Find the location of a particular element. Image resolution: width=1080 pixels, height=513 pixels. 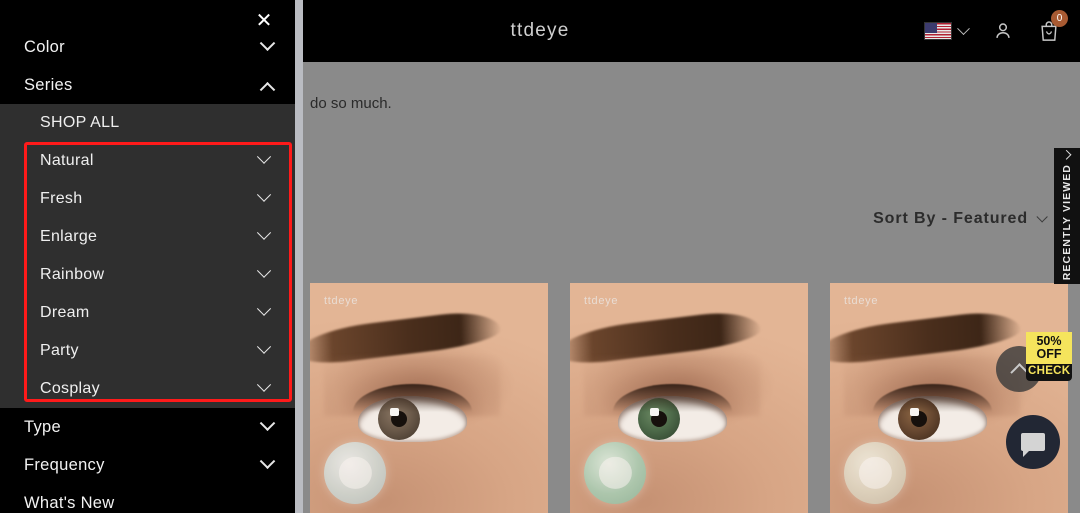

recently-viewed-tab: RECENTLY VIEWED is located at coordinates (1067, 216).